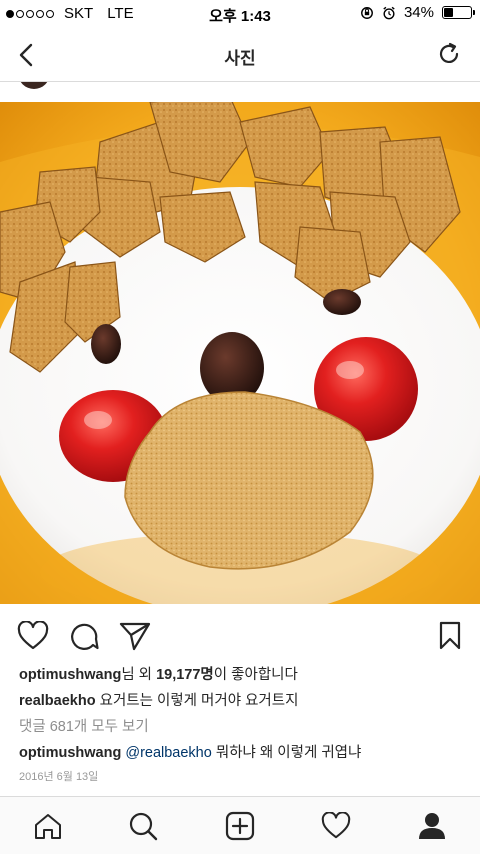 Image resolution: width=480 pixels, height=854 pixels. I want to click on heart-outline-icon, so click(33, 635).